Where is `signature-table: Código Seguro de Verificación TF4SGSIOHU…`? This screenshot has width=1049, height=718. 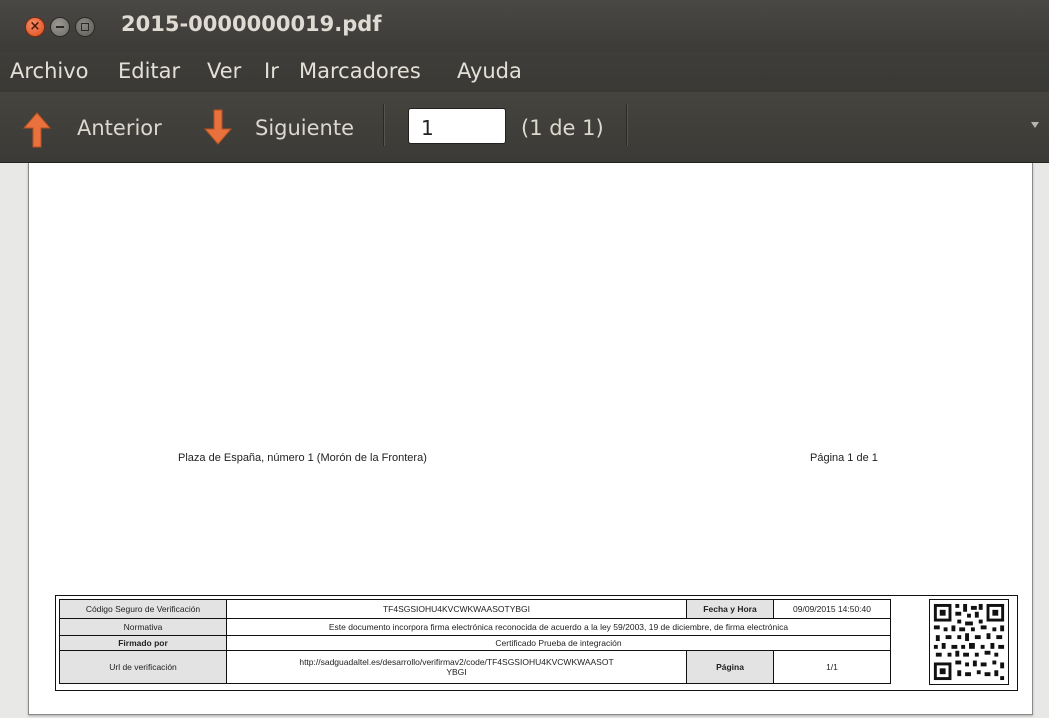 signature-table: Código Seguro de Verificación TF4SGSIOHU… is located at coordinates (475, 641).